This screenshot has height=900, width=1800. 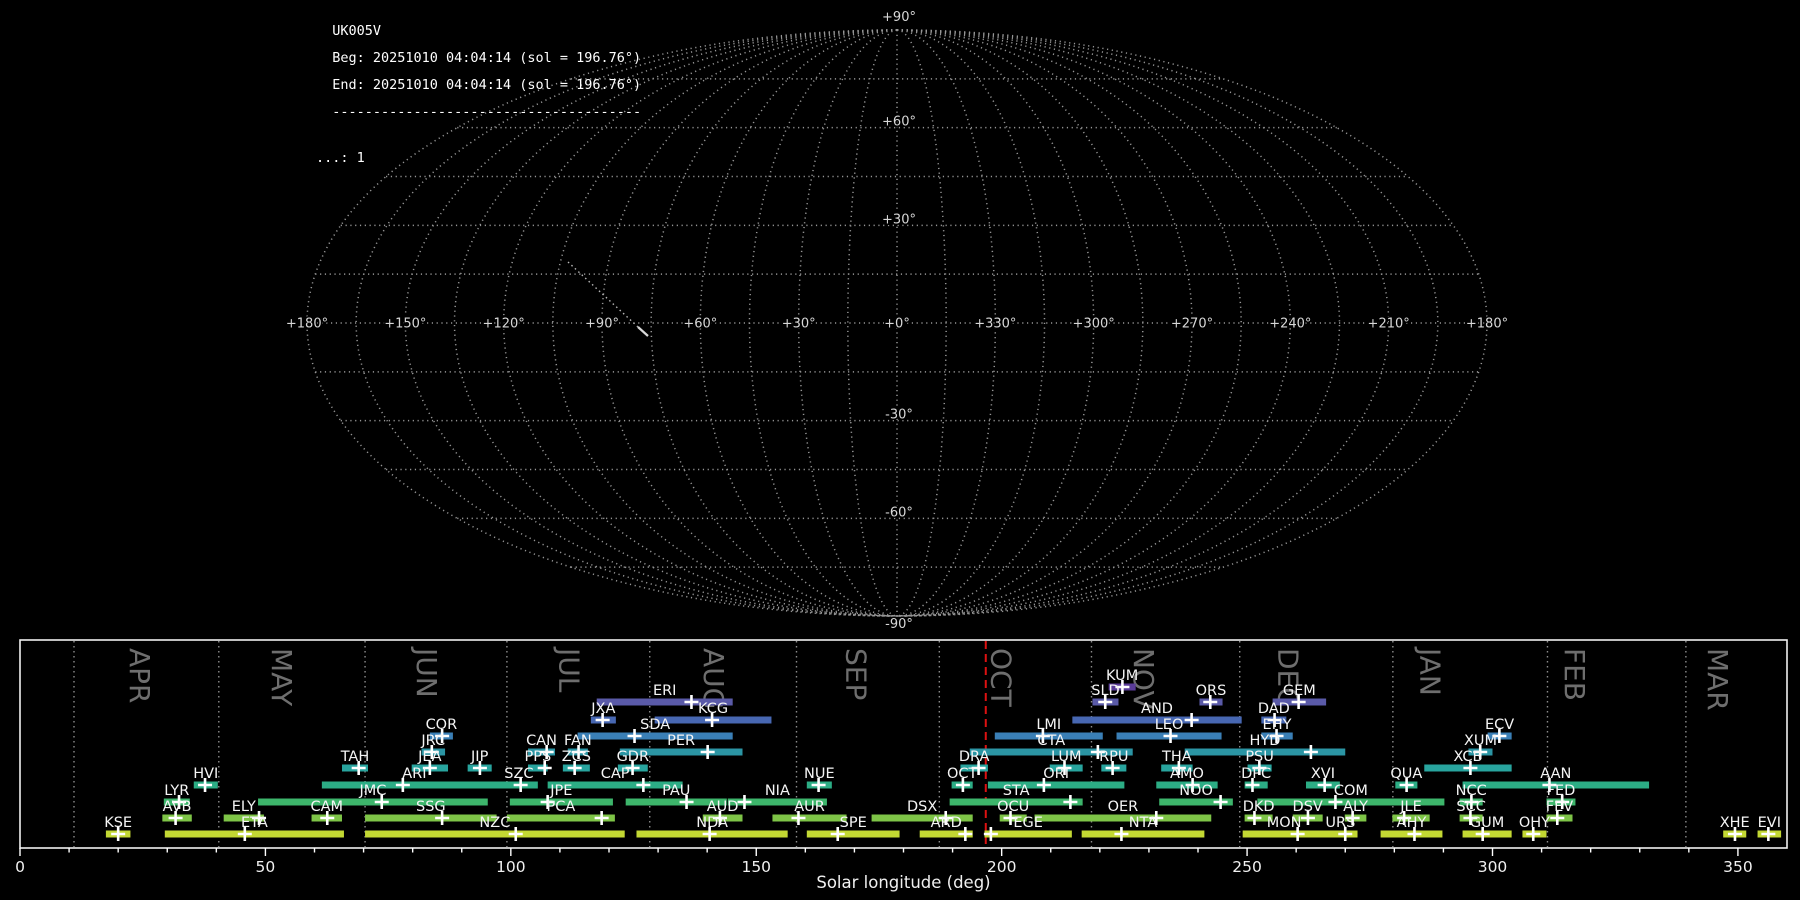 I want to click on longitude-label: +60°, so click(x=700, y=324).